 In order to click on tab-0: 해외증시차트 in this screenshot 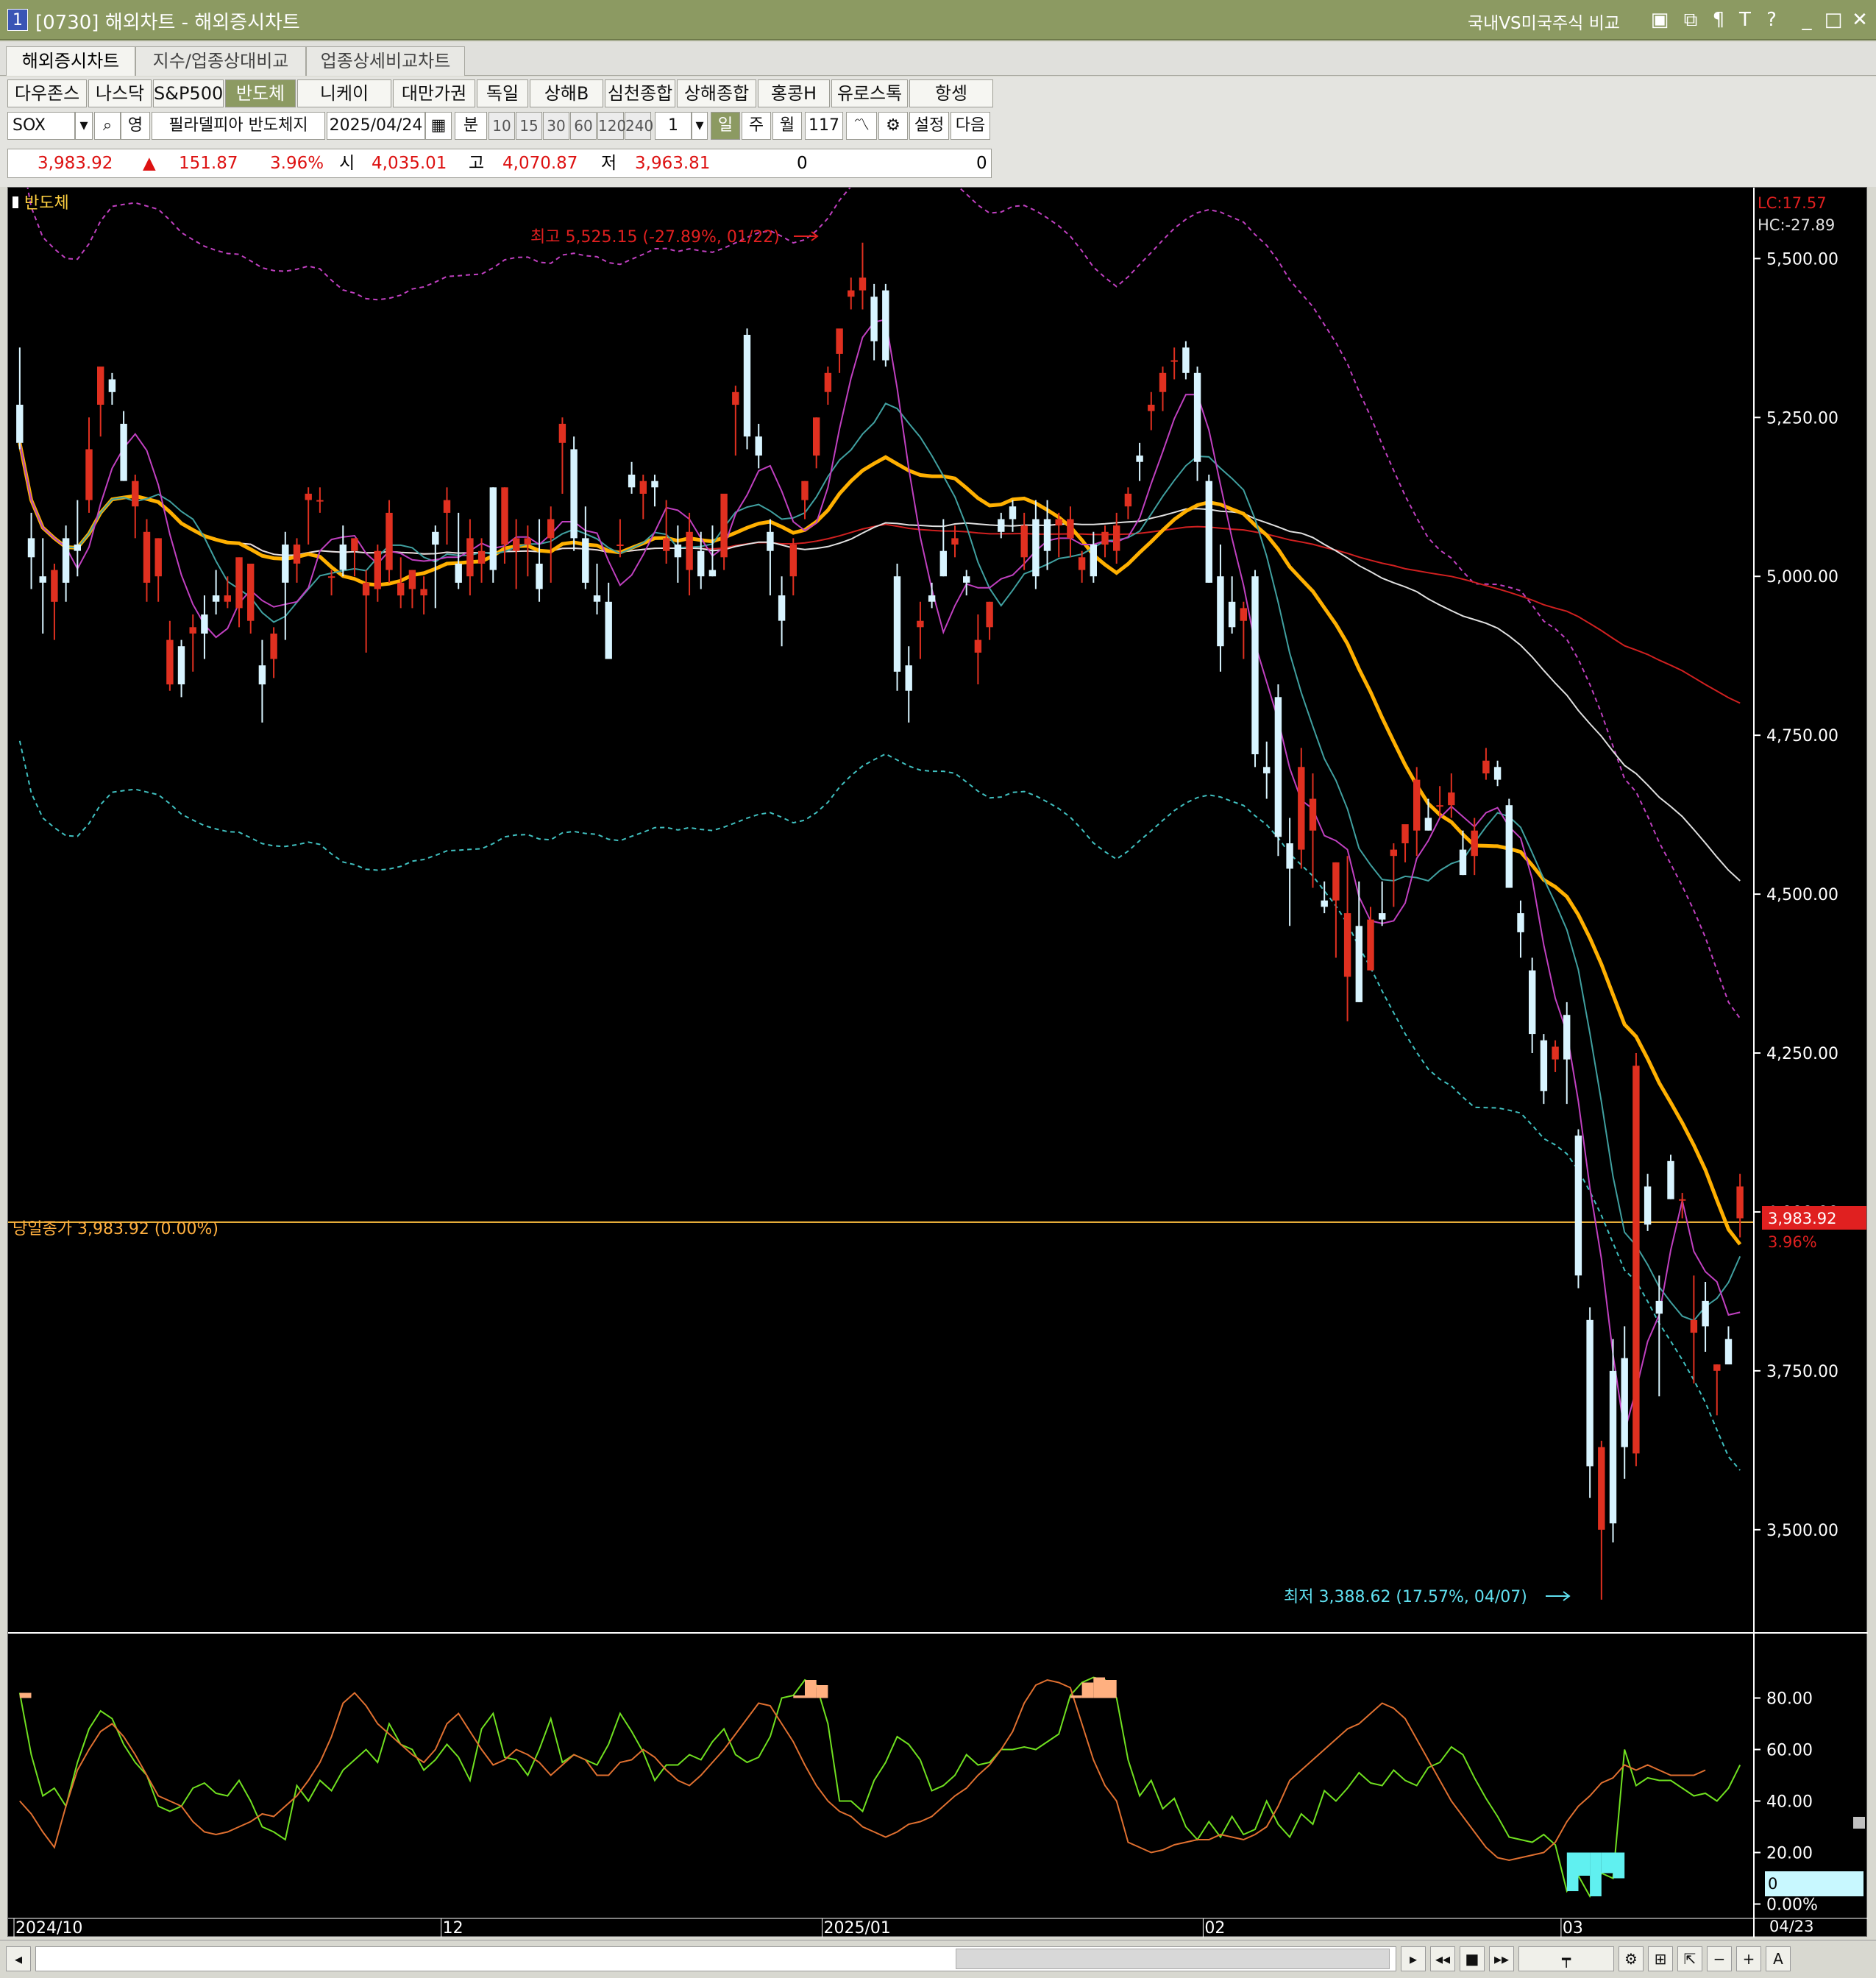, I will do `click(70, 61)`.